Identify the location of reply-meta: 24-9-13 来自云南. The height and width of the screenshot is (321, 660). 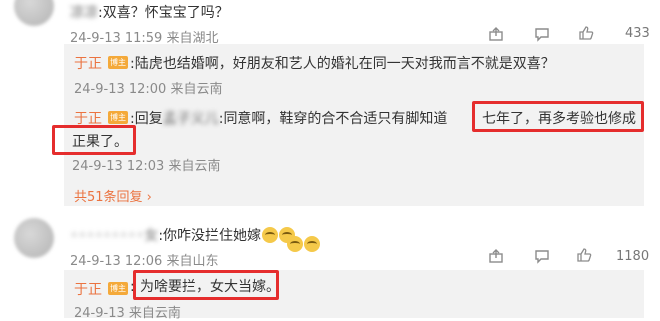
(127, 311).